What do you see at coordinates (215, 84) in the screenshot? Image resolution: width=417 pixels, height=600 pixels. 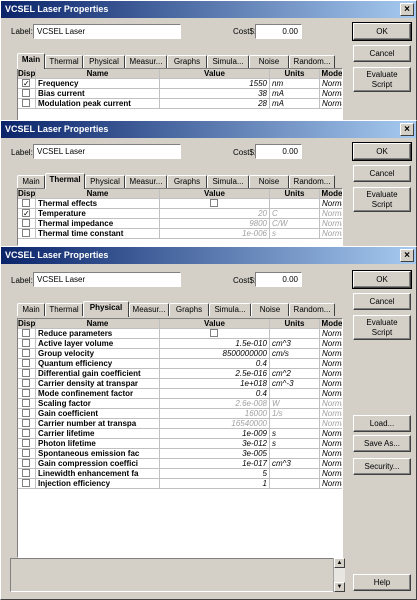 I see `parameter-value: 1550` at bounding box center [215, 84].